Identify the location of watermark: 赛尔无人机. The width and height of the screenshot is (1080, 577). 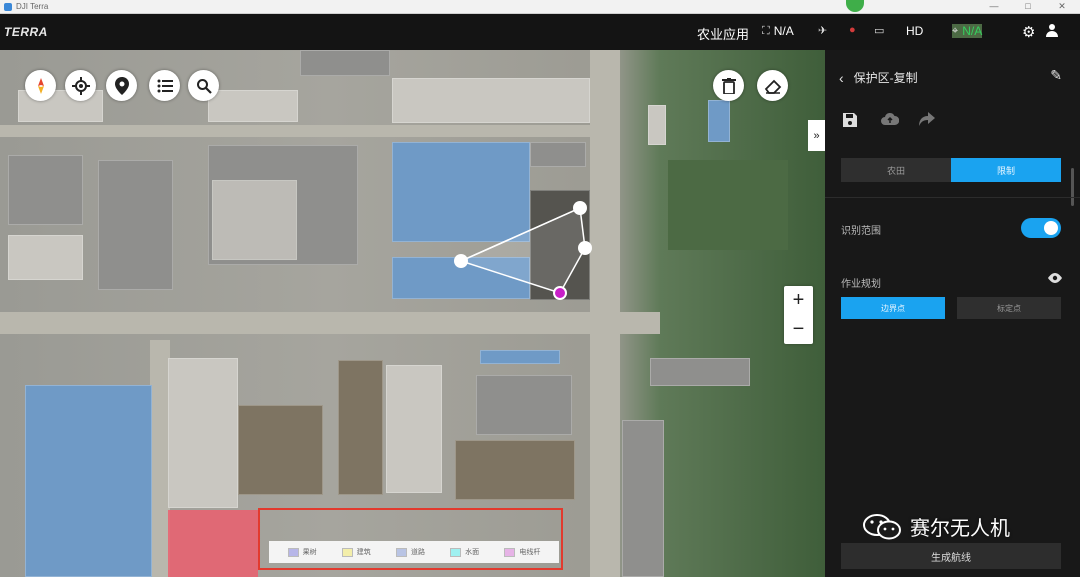
(936, 526).